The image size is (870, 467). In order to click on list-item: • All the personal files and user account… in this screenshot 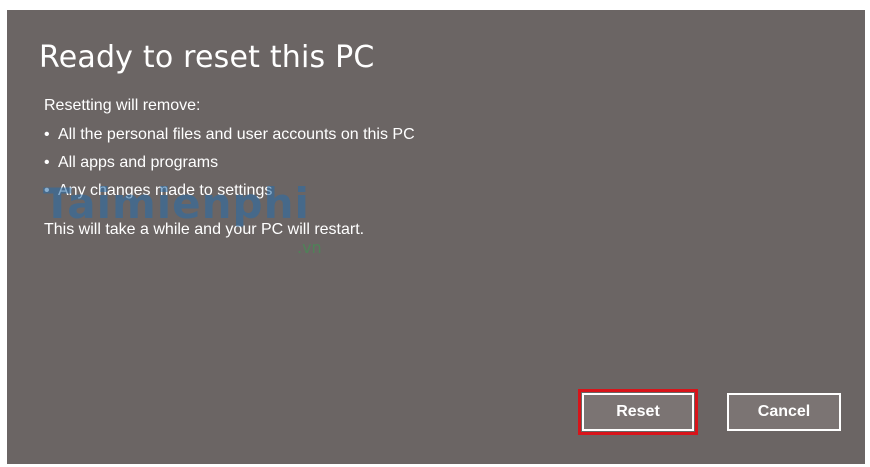, I will do `click(229, 140)`.